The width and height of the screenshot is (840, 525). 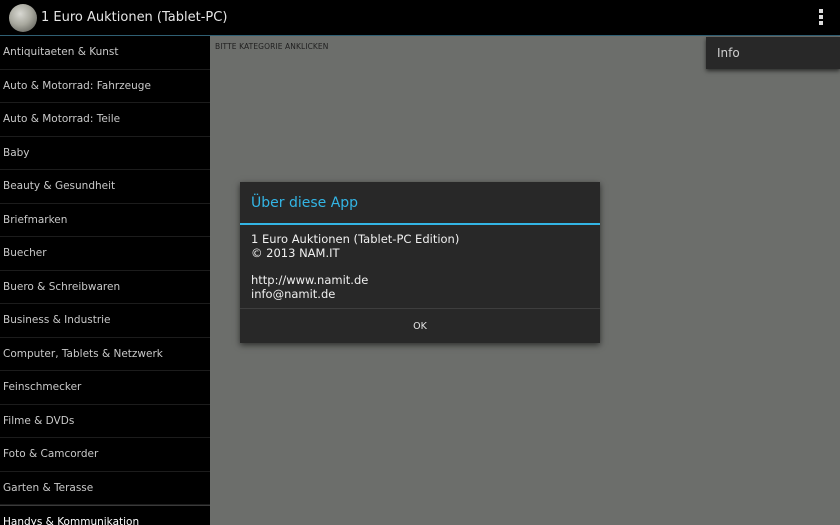 I want to click on category-item: Computer, Tablets & Netzwerk, so click(x=105, y=354).